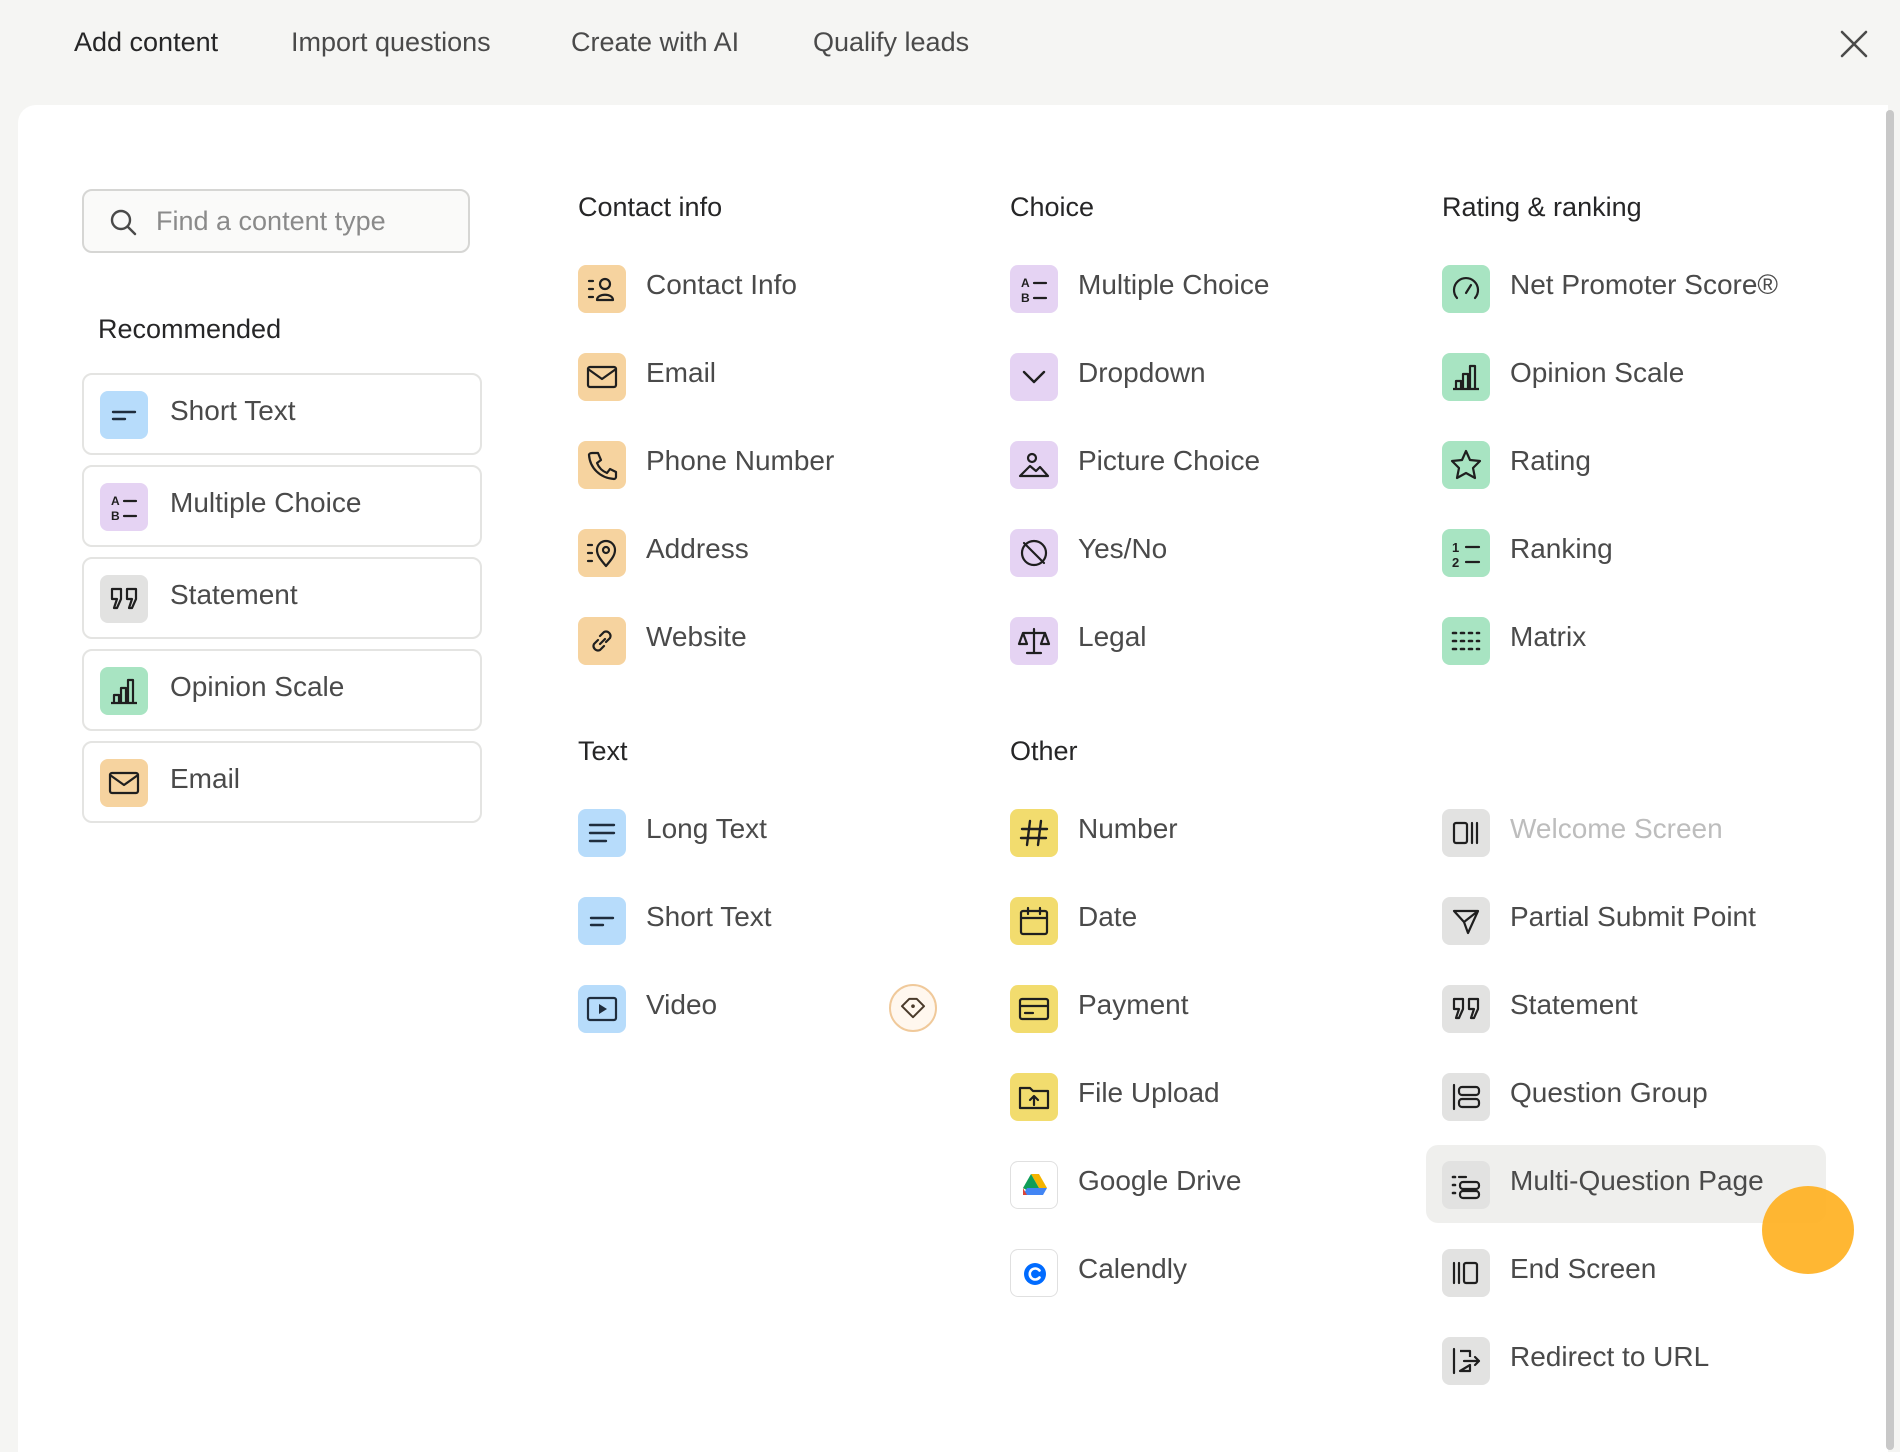 Image resolution: width=1900 pixels, height=1452 pixels. Describe the element at coordinates (1627, 552) in the screenshot. I see `content-type-ranking: 1 2 Ranking` at that location.